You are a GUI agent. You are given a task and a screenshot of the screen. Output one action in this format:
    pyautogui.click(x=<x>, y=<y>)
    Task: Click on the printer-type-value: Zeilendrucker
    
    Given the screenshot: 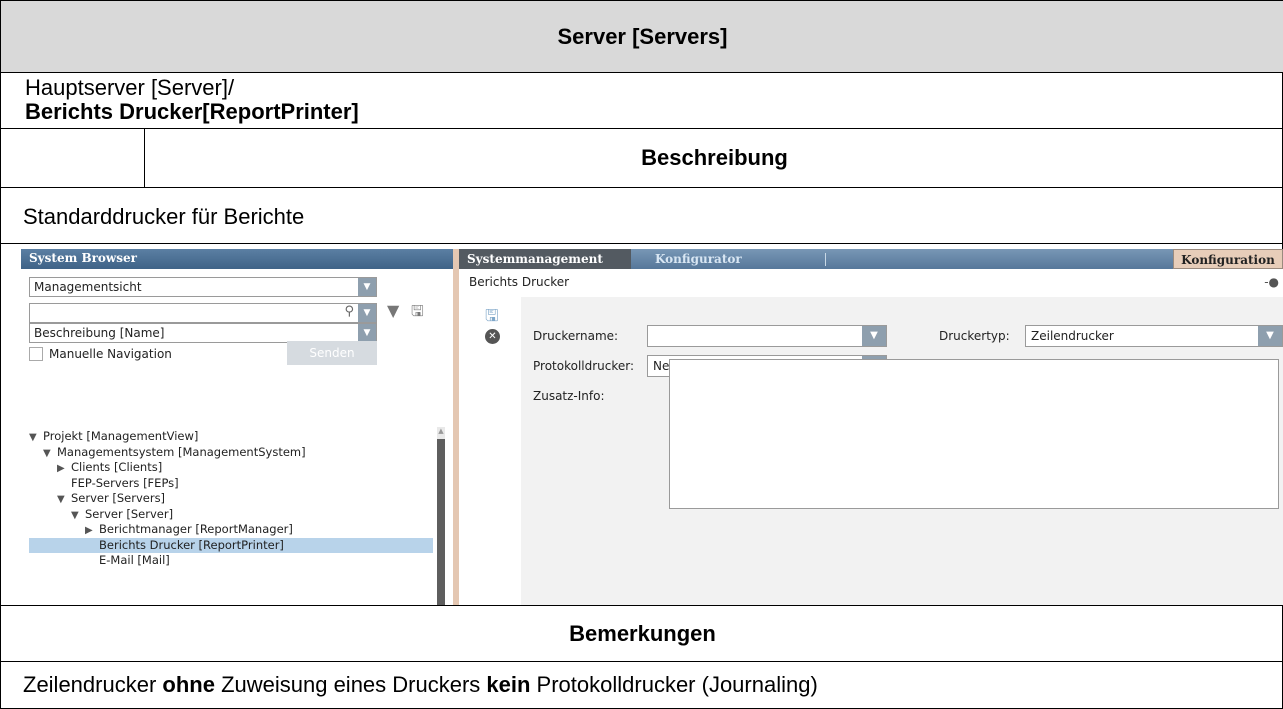 What is the action you would take?
    pyautogui.click(x=1072, y=336)
    